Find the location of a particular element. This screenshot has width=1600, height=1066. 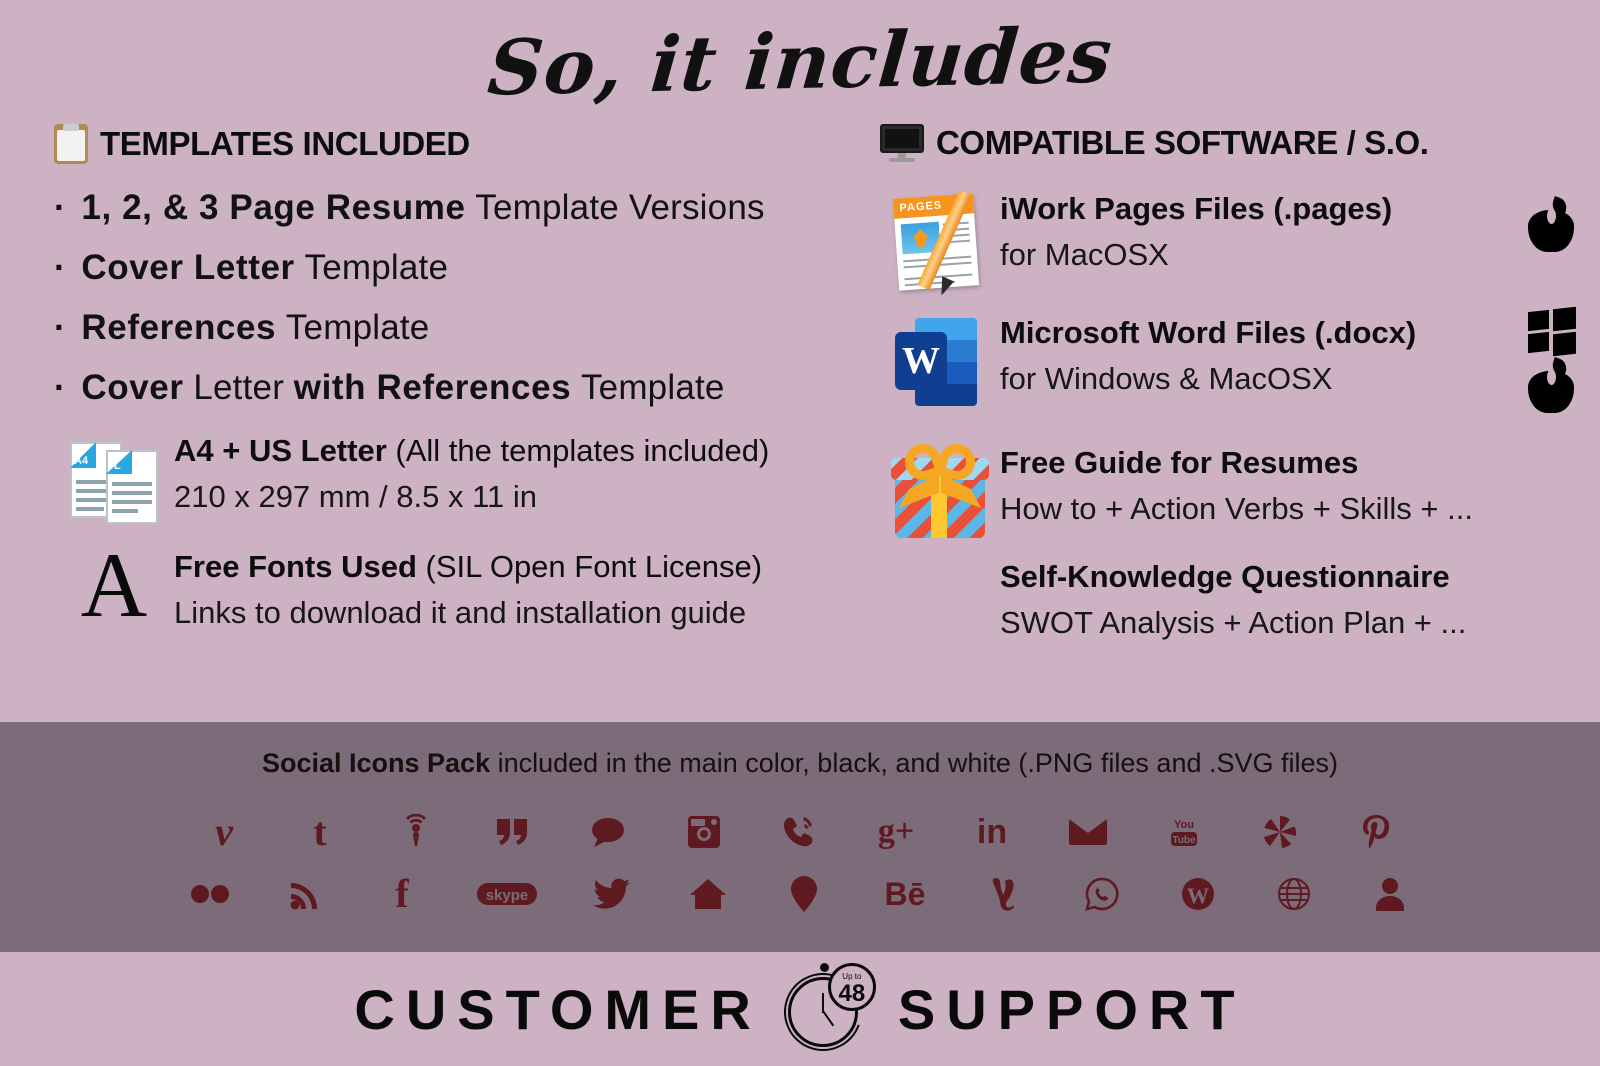

pages-icon-label: PAGES is located at coordinates (921, 207).